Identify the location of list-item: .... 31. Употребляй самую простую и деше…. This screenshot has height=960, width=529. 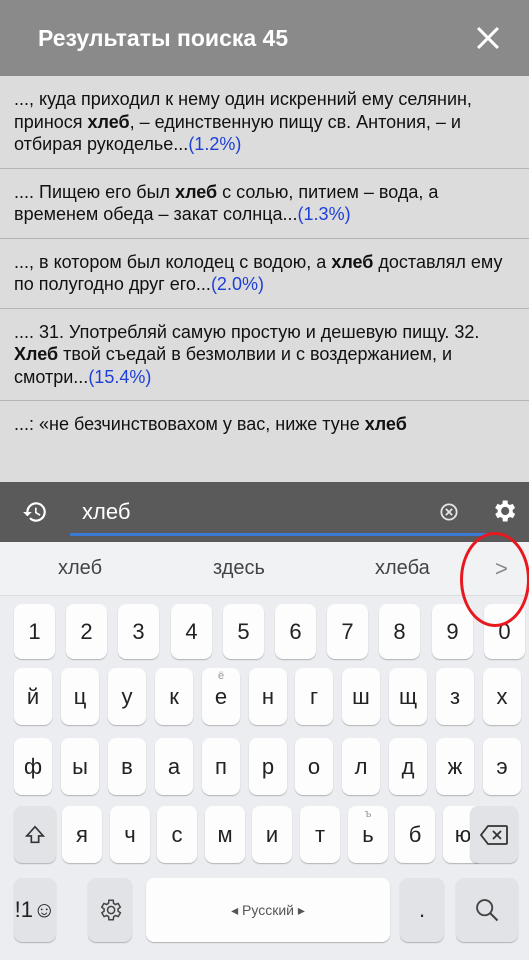
(264, 355).